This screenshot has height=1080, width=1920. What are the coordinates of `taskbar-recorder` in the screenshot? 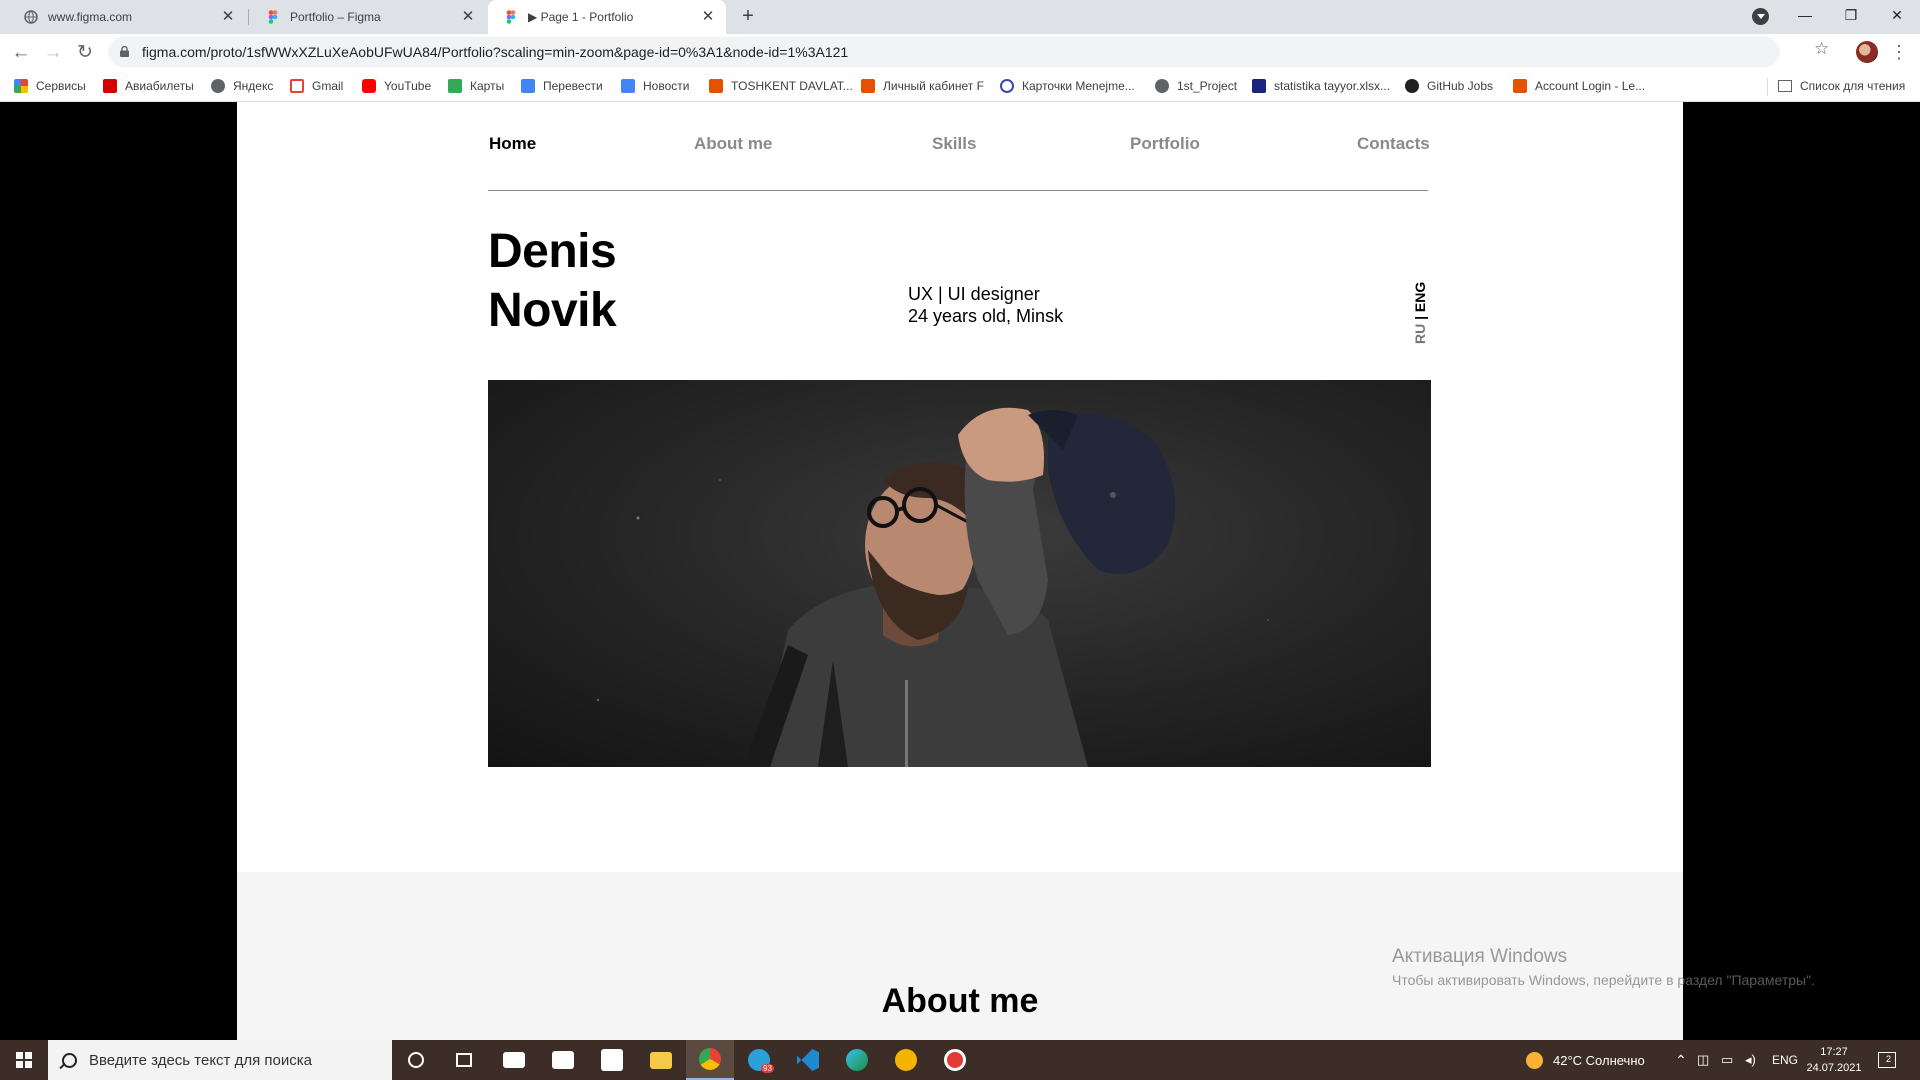 It's located at (955, 1060).